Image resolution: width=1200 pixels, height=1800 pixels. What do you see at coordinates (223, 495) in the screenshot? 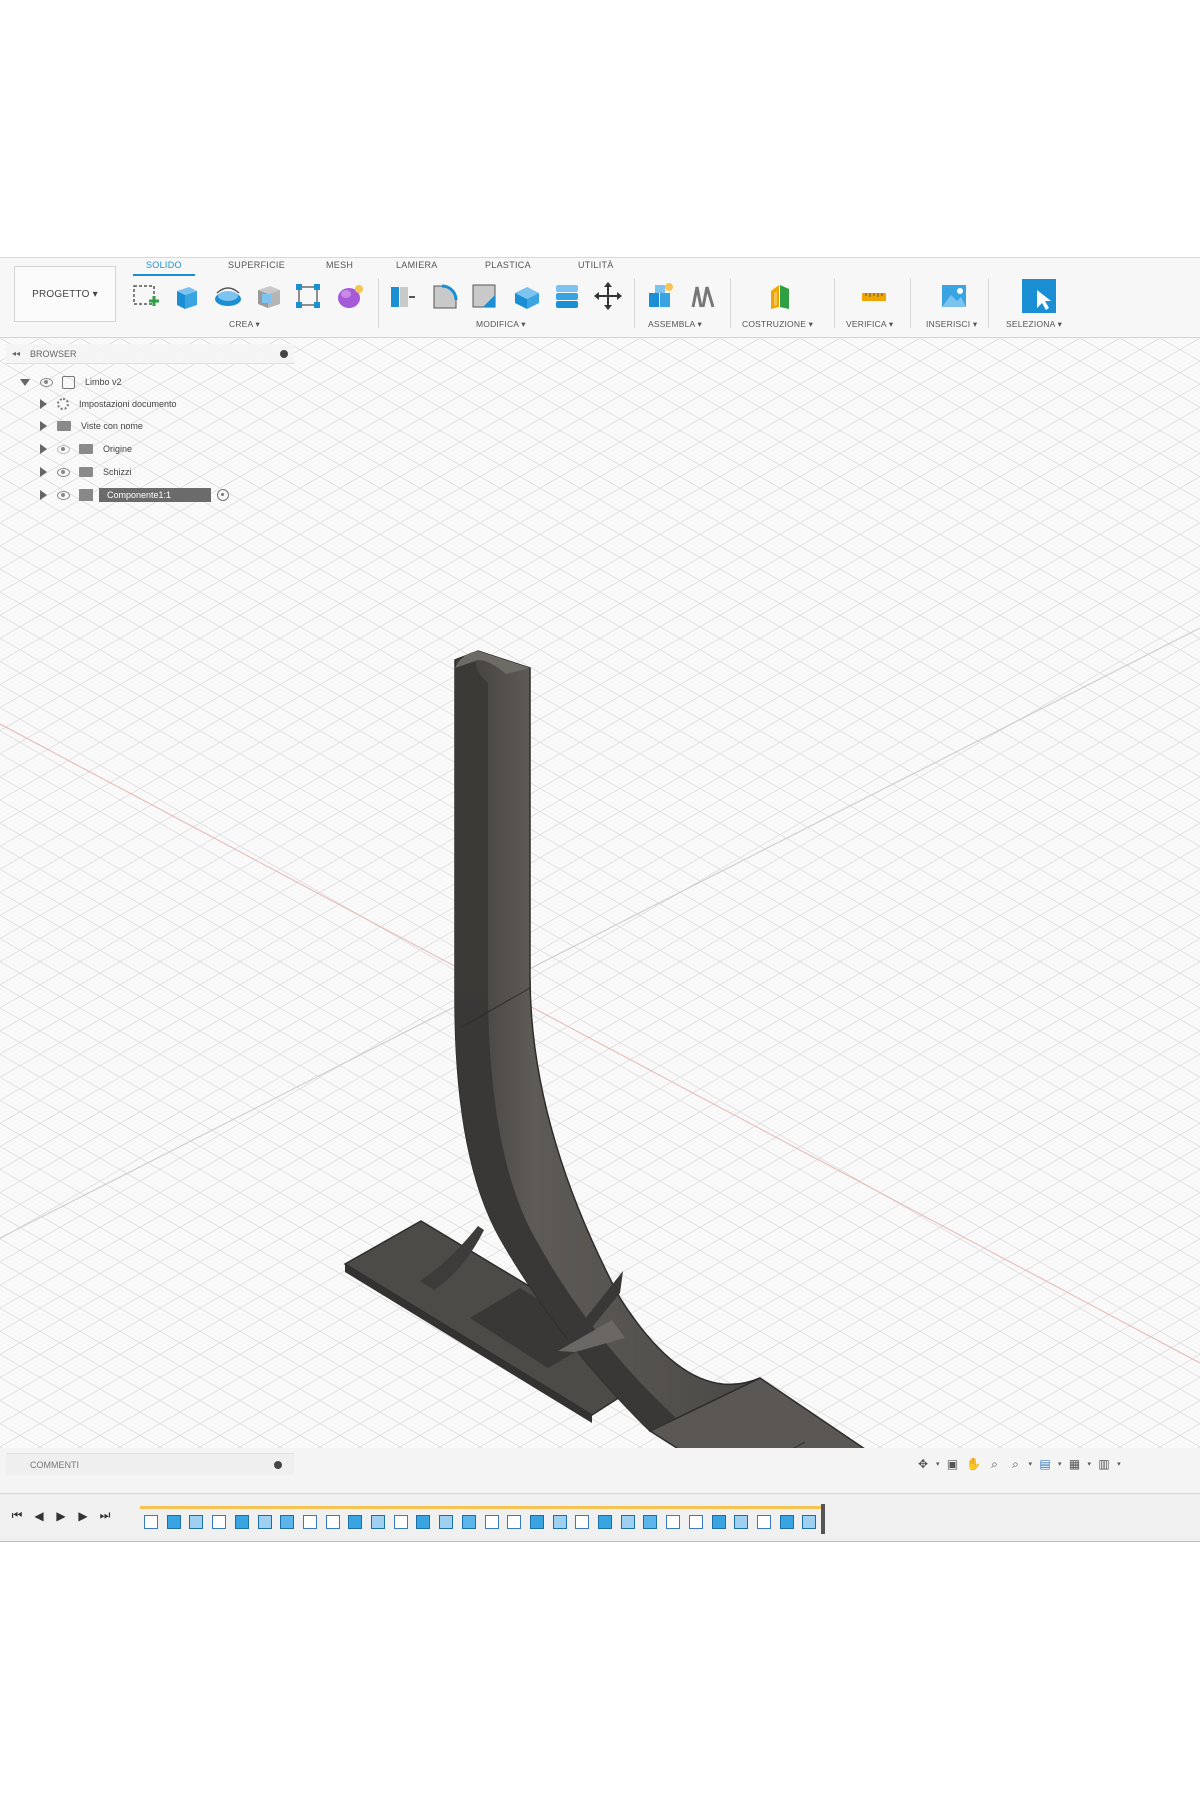
I see `activate-component-icon` at bounding box center [223, 495].